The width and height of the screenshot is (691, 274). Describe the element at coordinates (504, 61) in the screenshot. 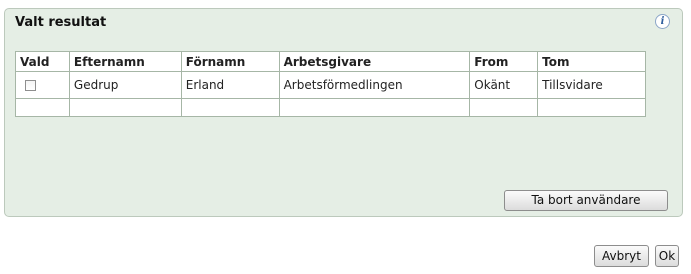

I see `column-header-from: From` at that location.